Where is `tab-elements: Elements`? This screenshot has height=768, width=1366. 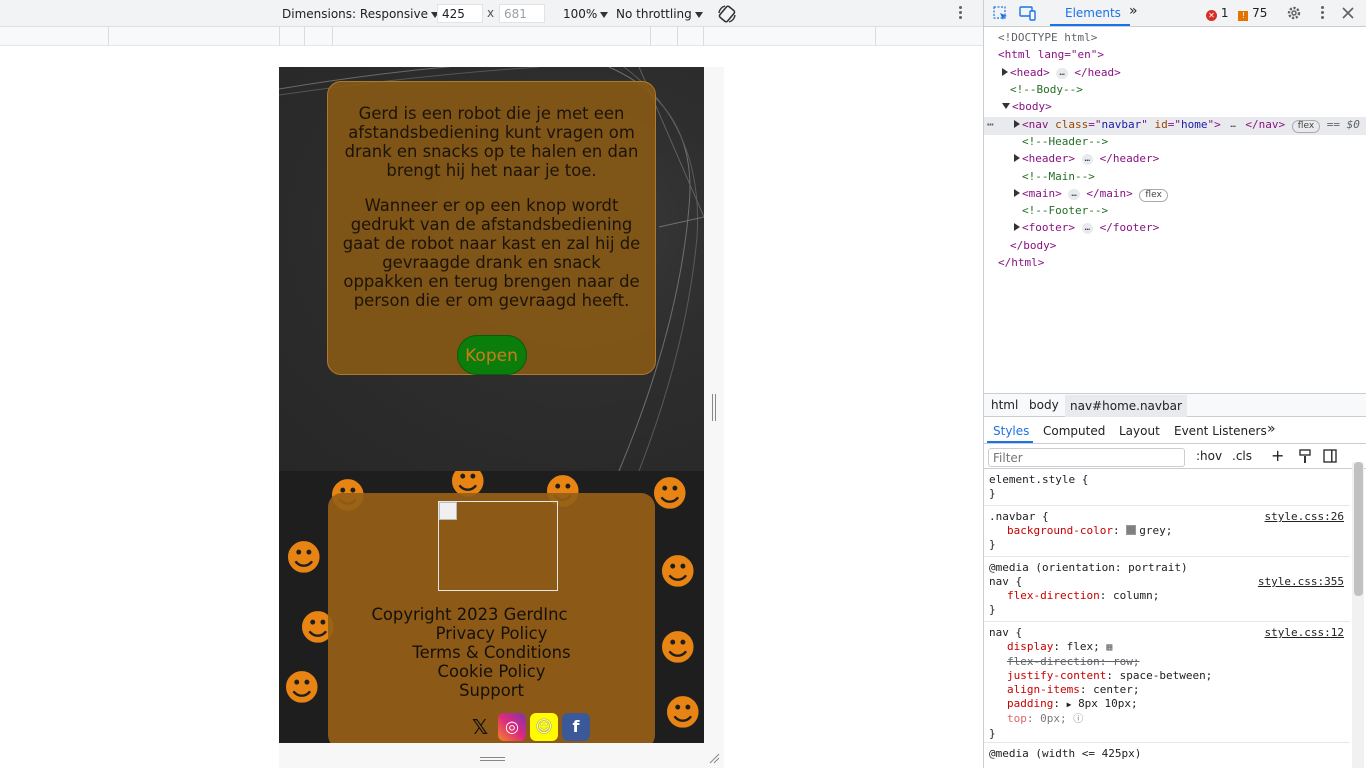 tab-elements: Elements is located at coordinates (1093, 13).